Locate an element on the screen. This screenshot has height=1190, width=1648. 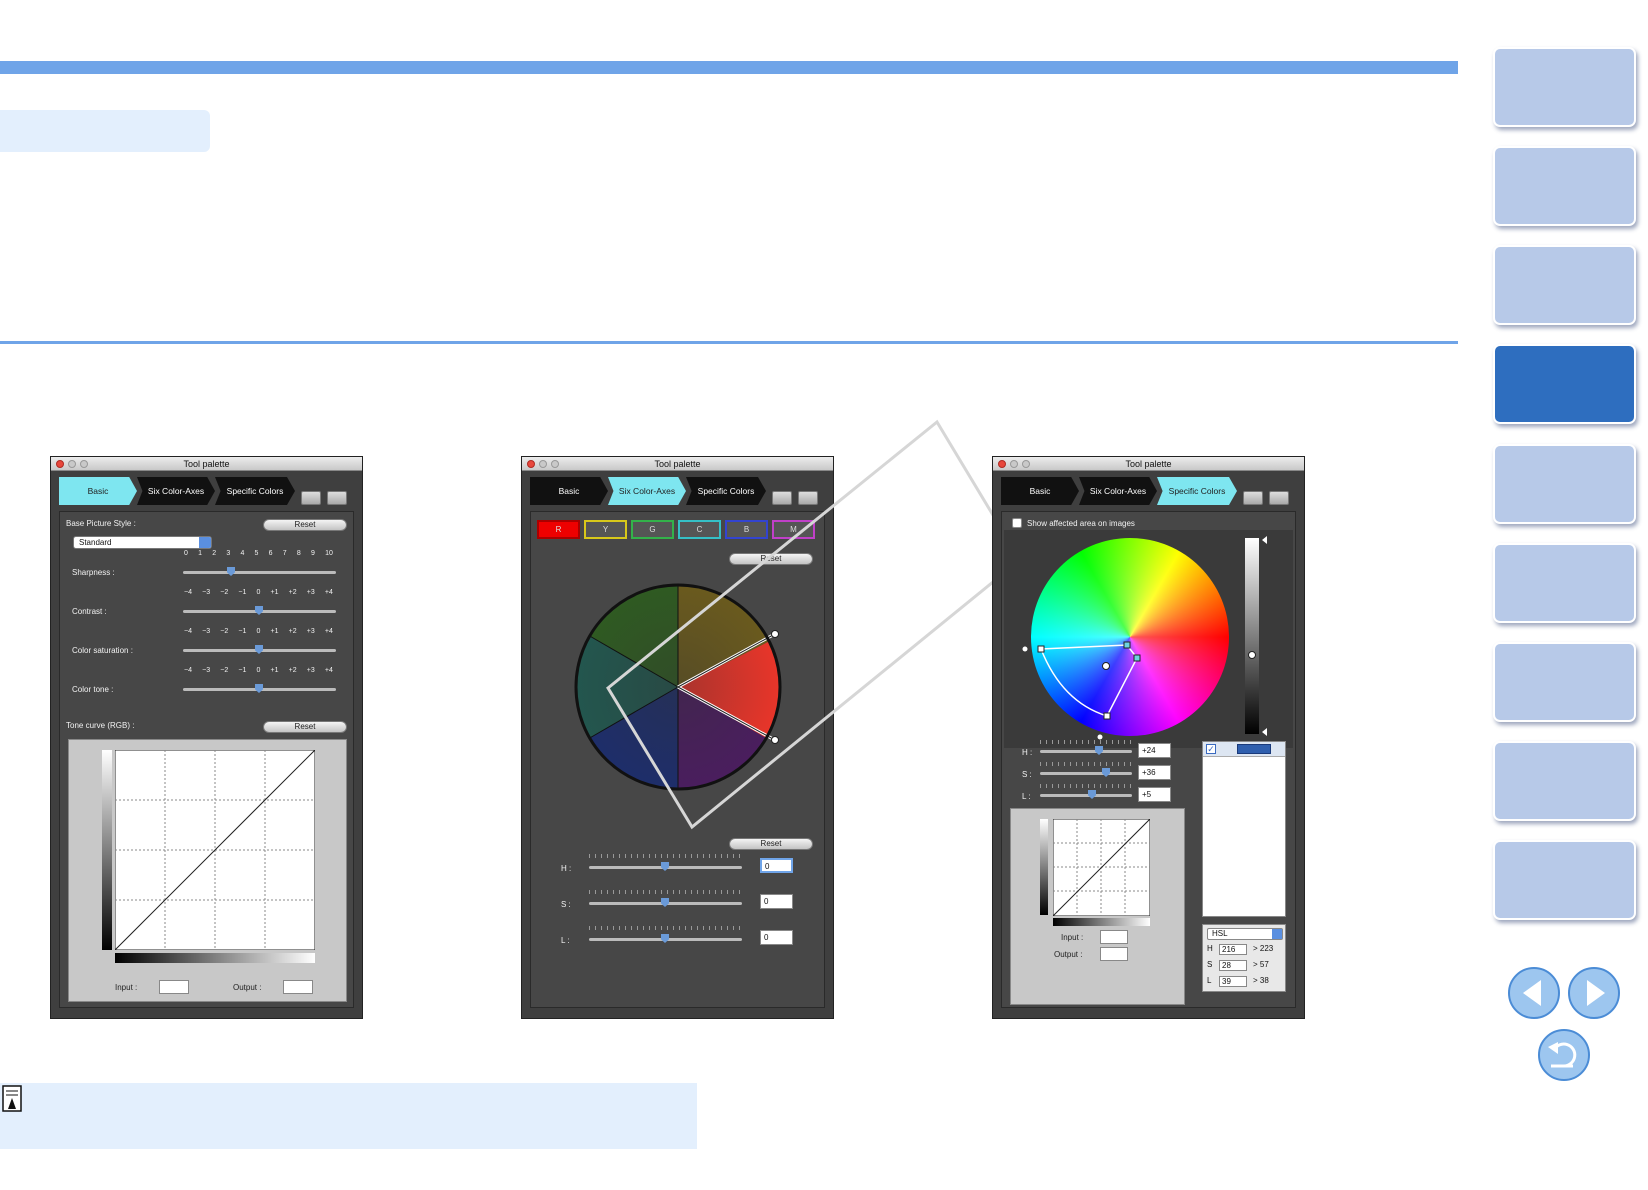
sharpness-slider is located at coordinates (259, 571).